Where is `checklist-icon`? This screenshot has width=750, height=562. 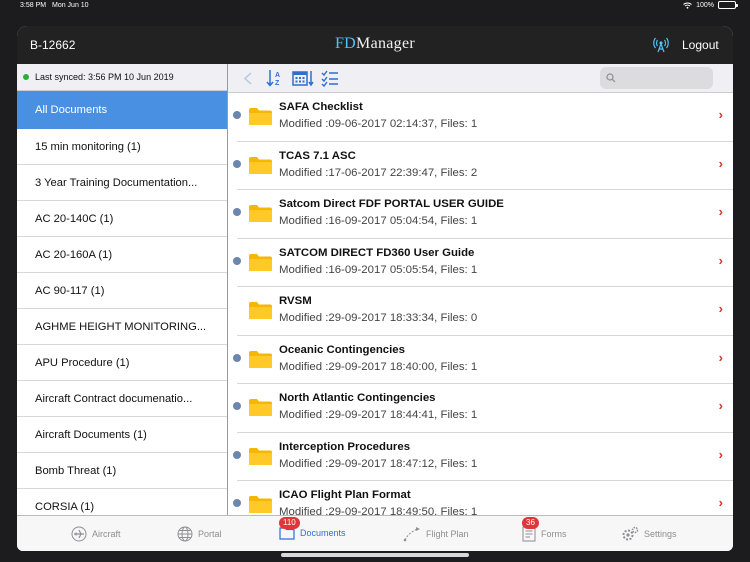
checklist-icon is located at coordinates (330, 78).